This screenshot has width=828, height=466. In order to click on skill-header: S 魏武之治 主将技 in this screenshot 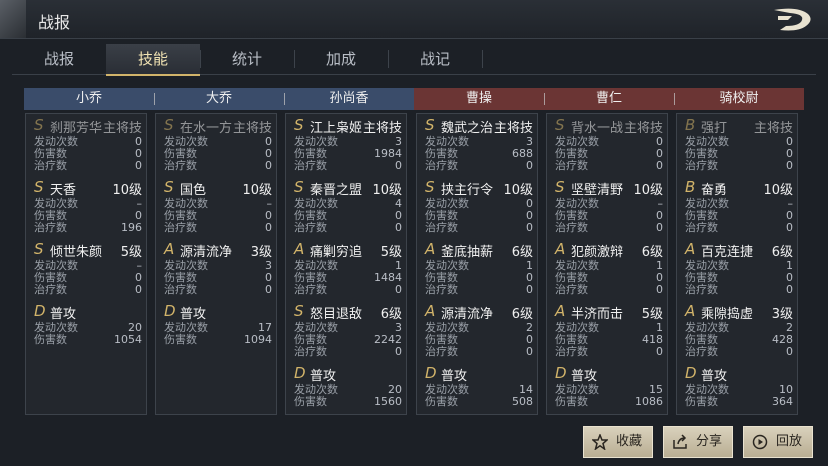, I will do `click(478, 126)`.